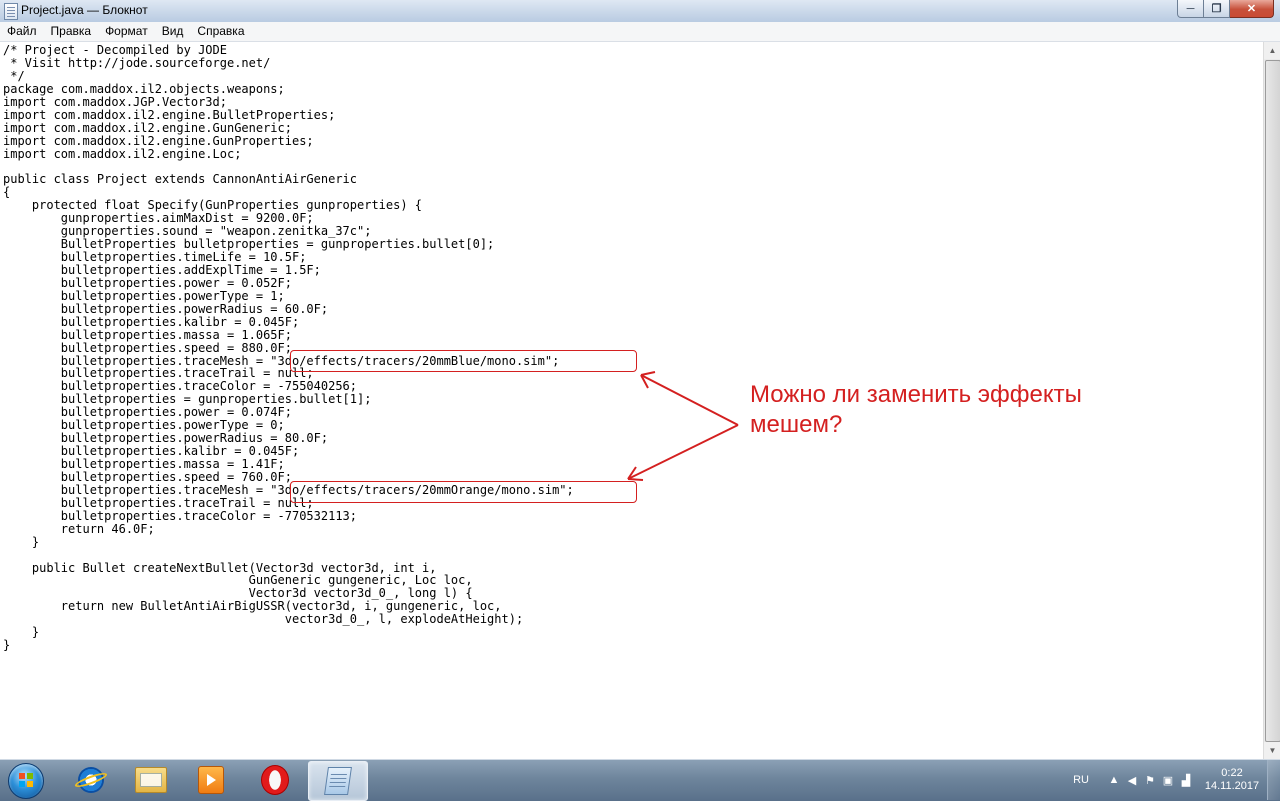 The image size is (1280, 801). I want to click on show-desktop-button, so click(1273, 780).